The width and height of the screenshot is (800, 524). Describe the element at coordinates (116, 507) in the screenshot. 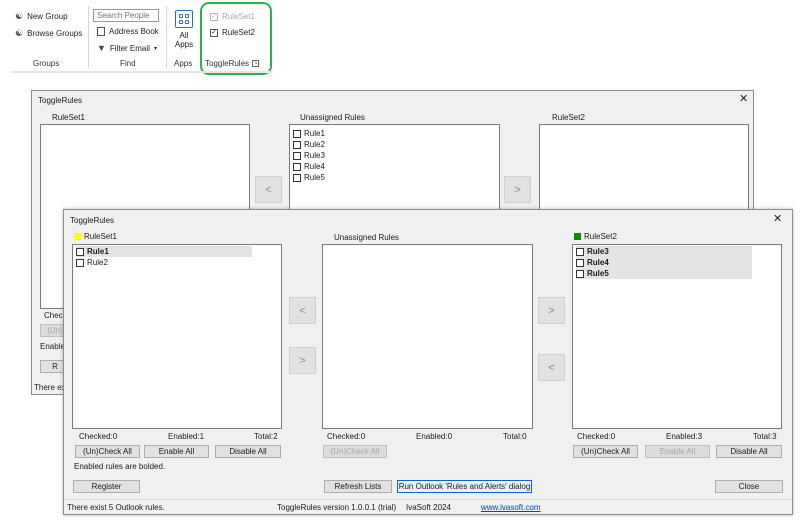

I see `status-rules-count: There exist 5 Outlook rules.` at that location.